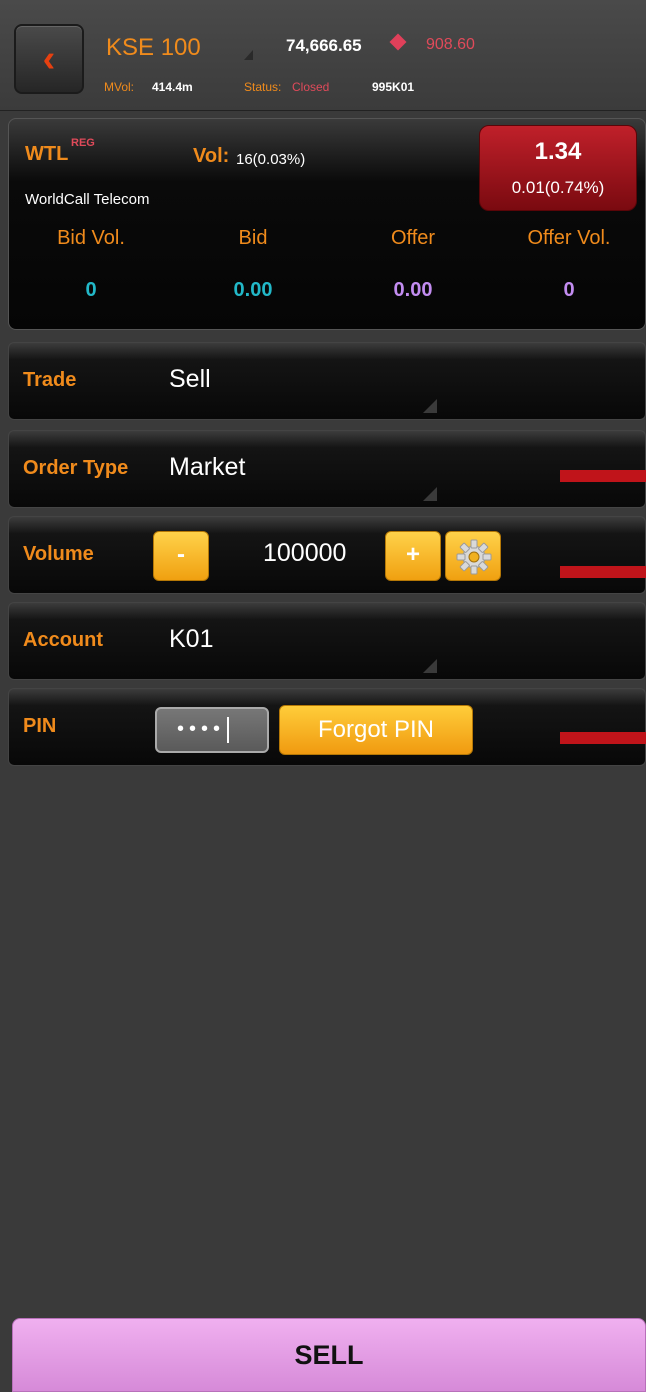 The image size is (646, 1392). I want to click on volume-input: 100000, so click(304, 553).